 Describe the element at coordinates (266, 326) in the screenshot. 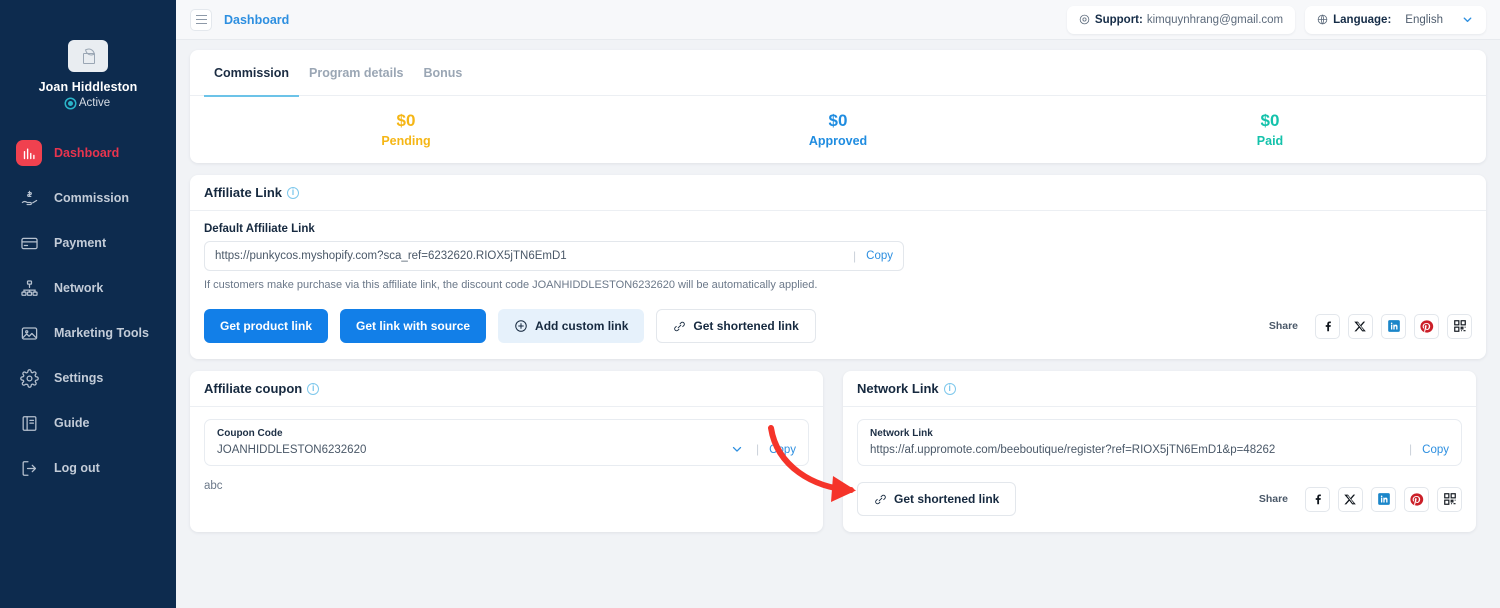

I see `get-product-link-button: Get product link` at that location.